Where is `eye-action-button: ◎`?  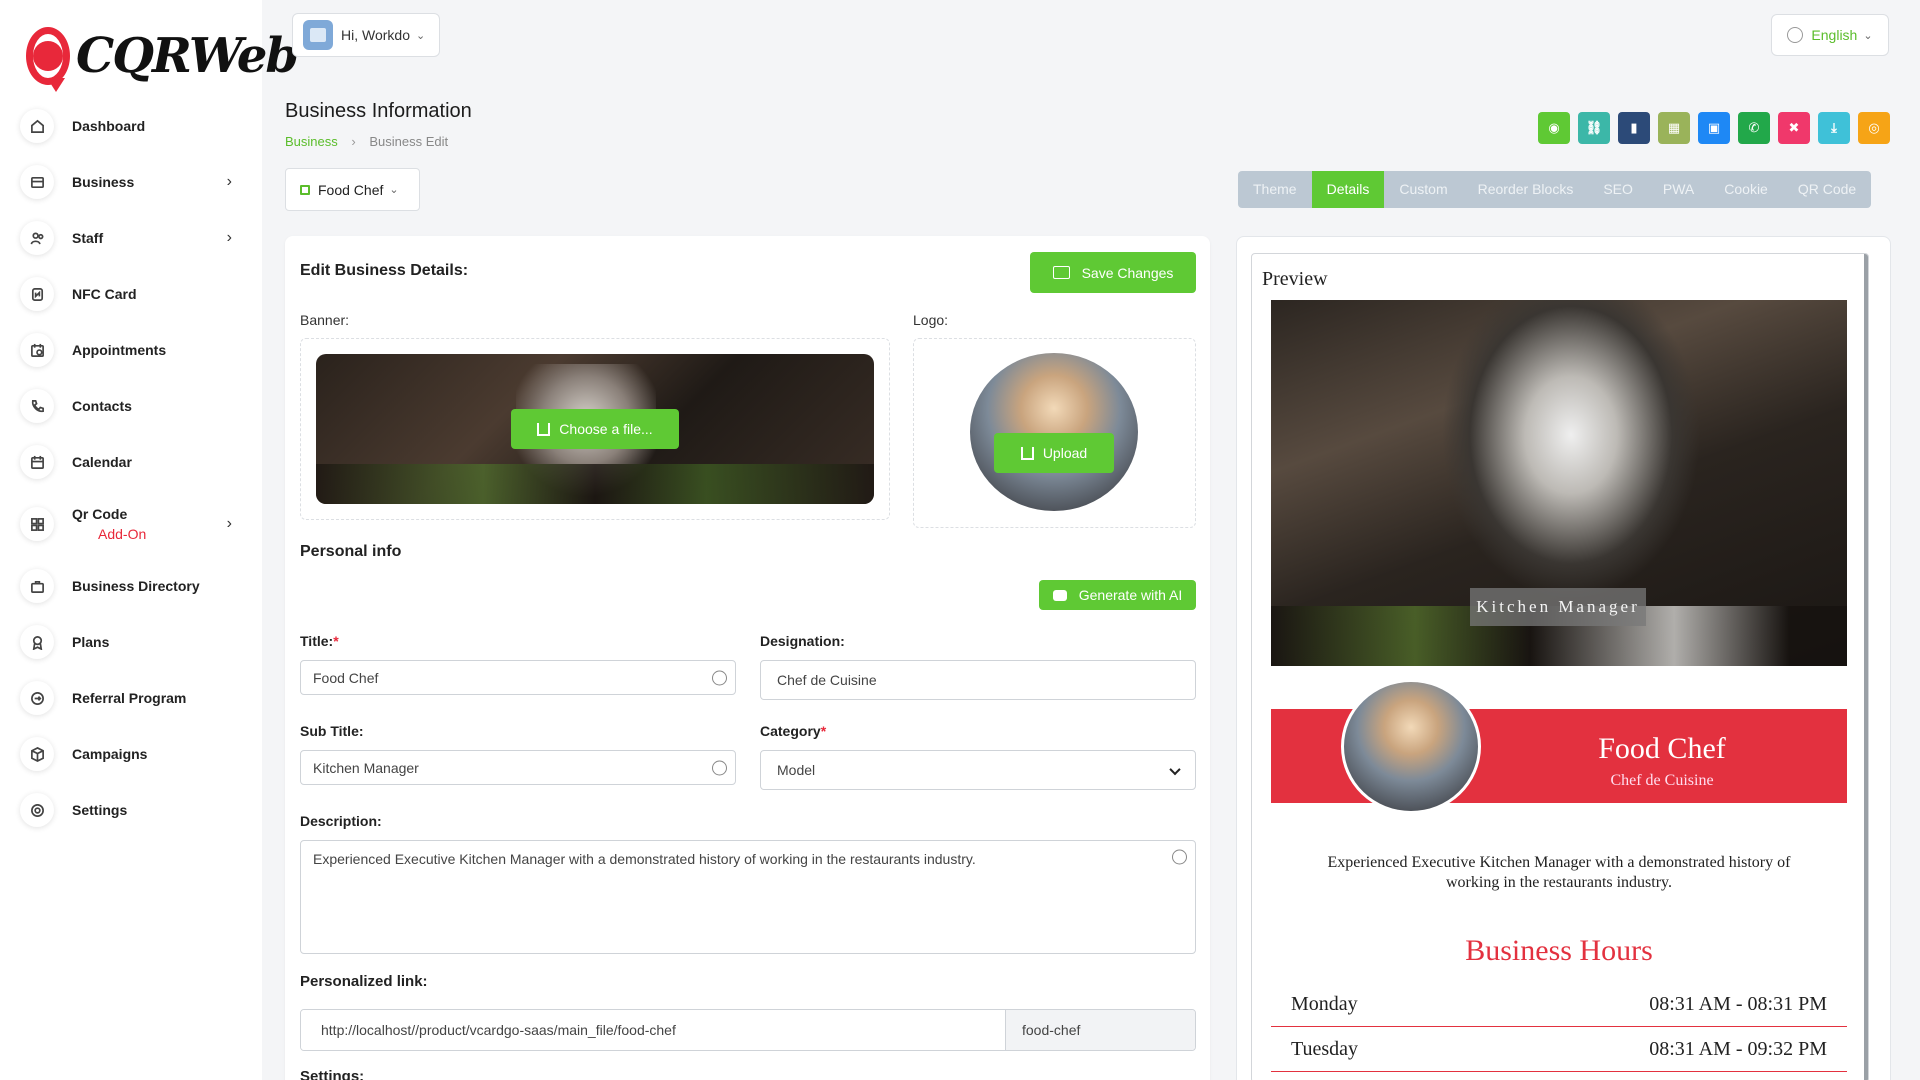
eye-action-button: ◎ is located at coordinates (1874, 128).